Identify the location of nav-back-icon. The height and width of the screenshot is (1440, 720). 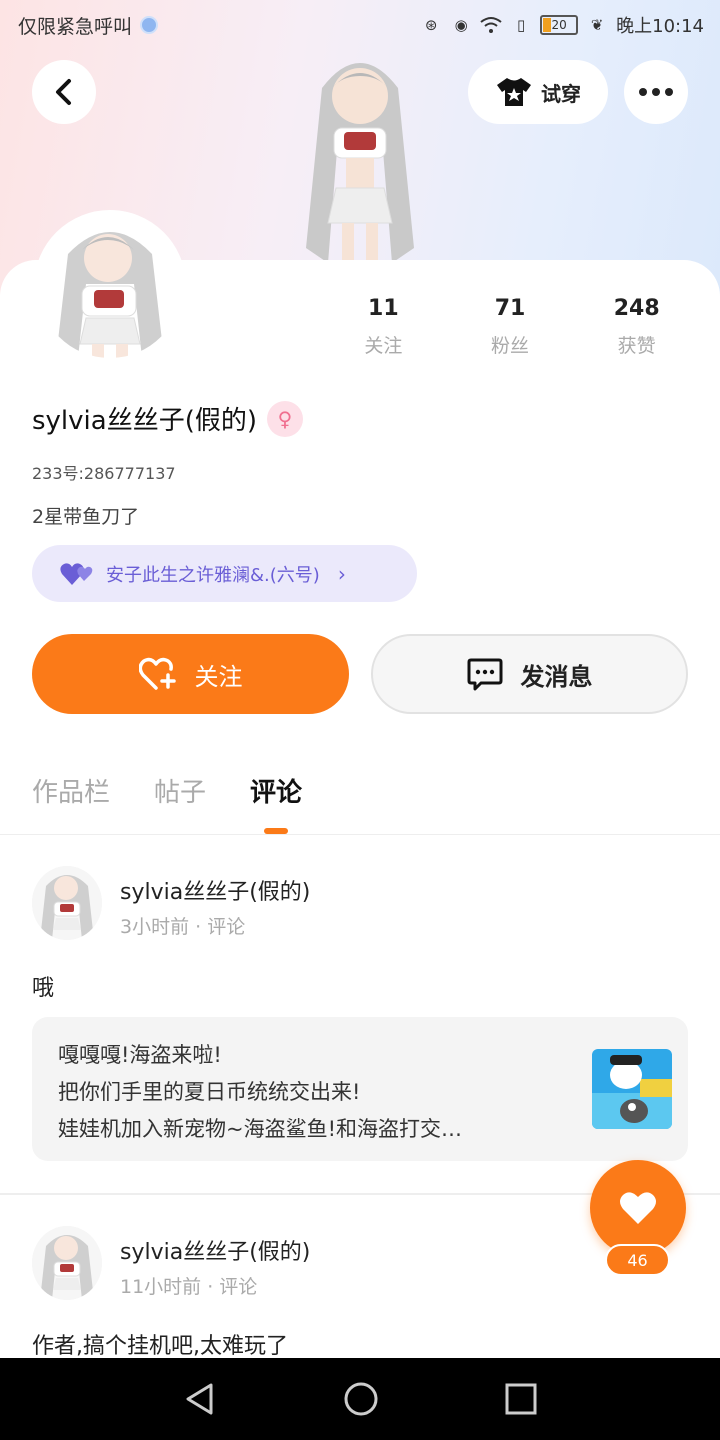
(200, 1399).